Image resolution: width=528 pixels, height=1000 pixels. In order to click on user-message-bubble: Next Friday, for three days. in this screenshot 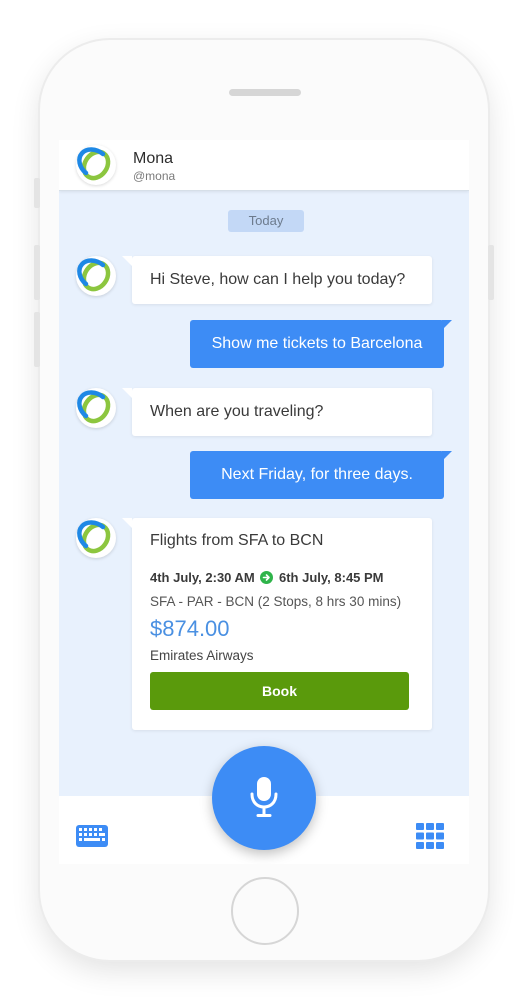, I will do `click(321, 475)`.